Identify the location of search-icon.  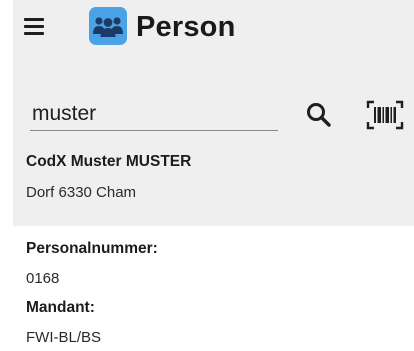
(319, 115).